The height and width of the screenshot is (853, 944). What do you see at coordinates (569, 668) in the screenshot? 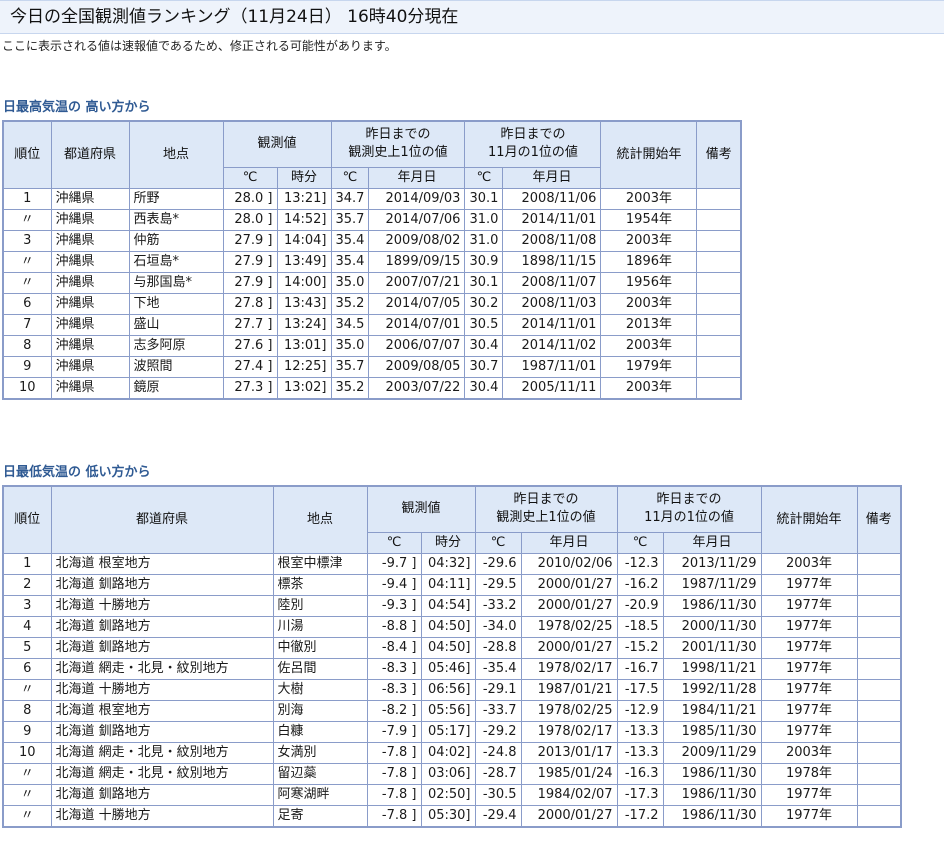
I see `record-date-cell: 1978/02/17` at bounding box center [569, 668].